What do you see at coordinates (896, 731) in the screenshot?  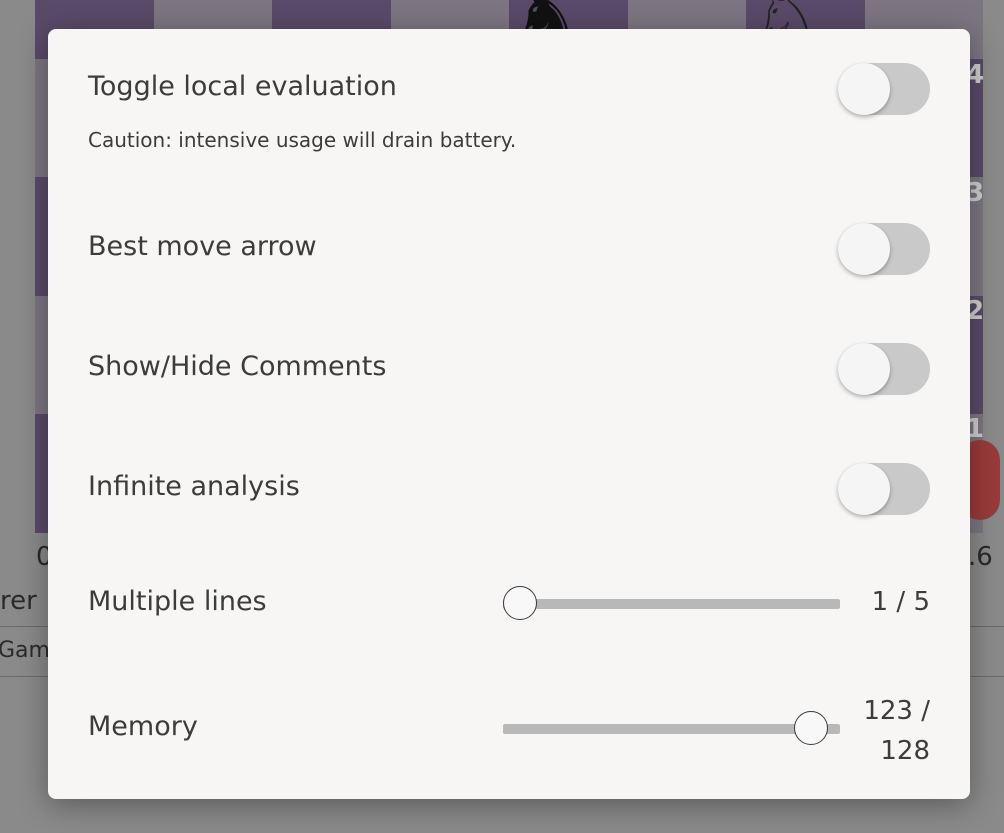 I see `memory-value: 123 / 128` at bounding box center [896, 731].